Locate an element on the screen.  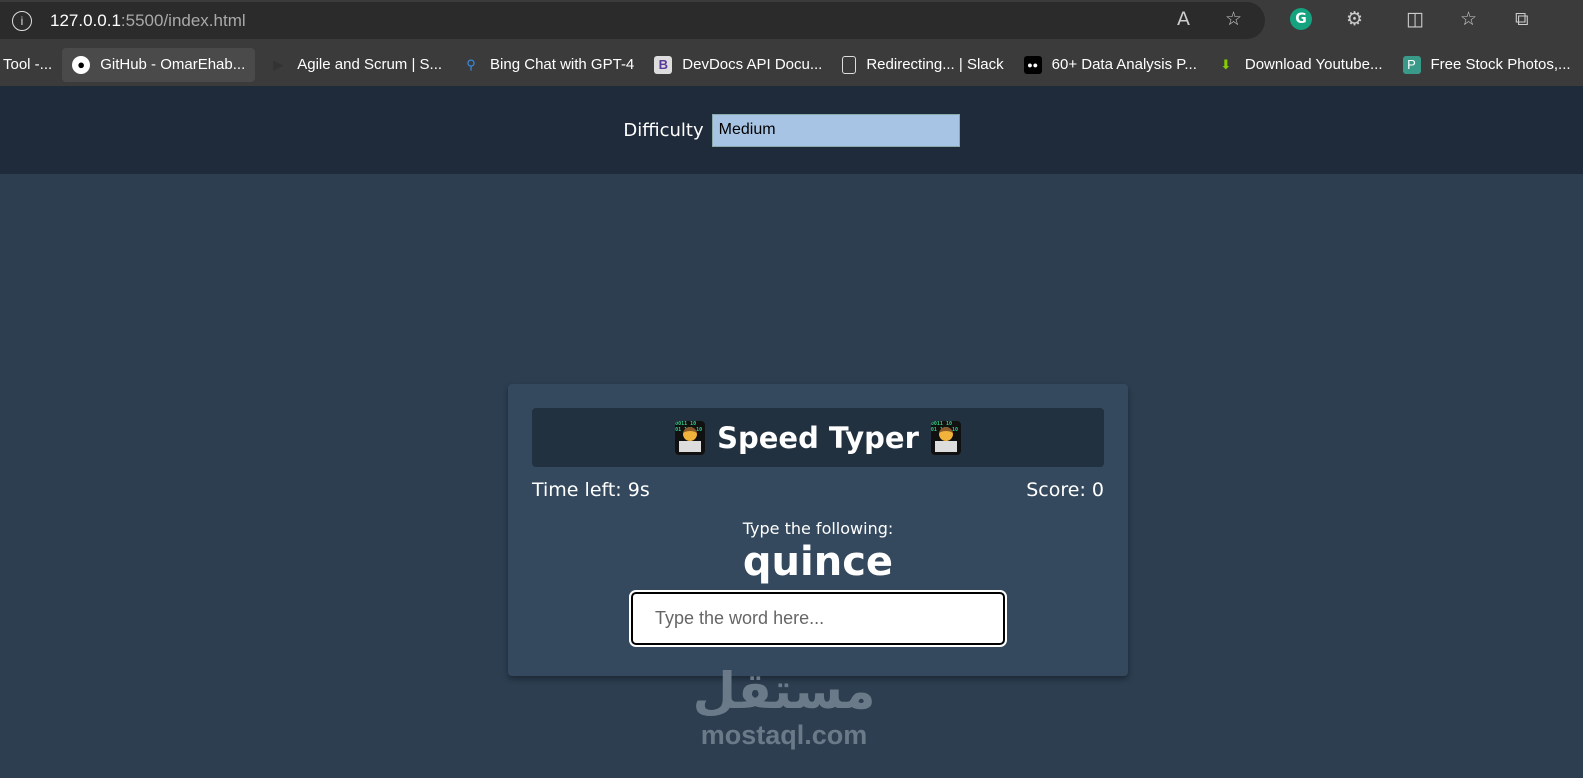
word-input is located at coordinates (818, 618).